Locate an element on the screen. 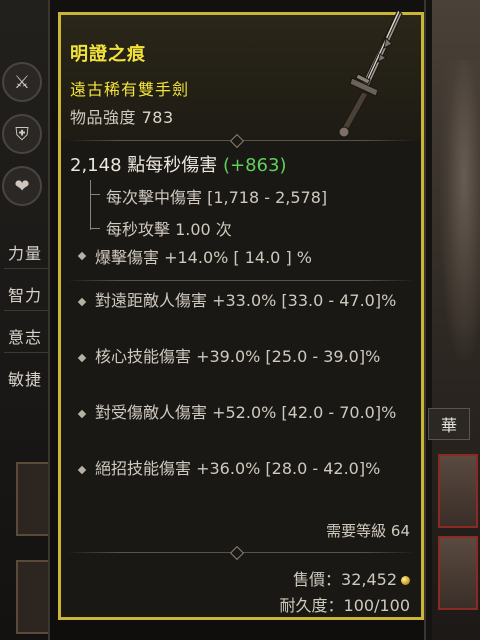 This screenshot has width=480, height=640. damage-per-hit: 每次擊中傷害 [1,718 - 2,578] is located at coordinates (217, 197).